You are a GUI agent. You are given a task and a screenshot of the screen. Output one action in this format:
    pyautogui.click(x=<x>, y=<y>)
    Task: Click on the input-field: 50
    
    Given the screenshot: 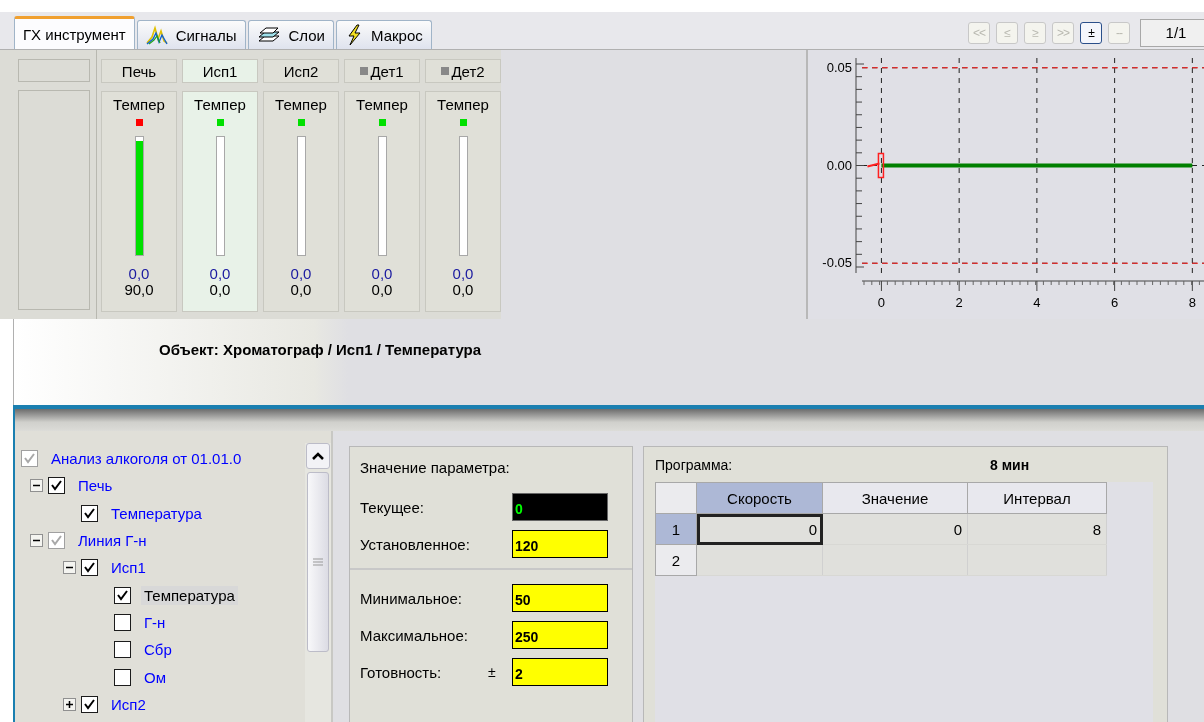 What is the action you would take?
    pyautogui.click(x=560, y=598)
    